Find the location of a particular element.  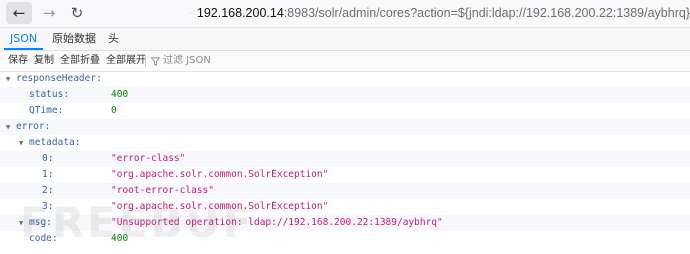

copy-button: 复制 is located at coordinates (44, 61).